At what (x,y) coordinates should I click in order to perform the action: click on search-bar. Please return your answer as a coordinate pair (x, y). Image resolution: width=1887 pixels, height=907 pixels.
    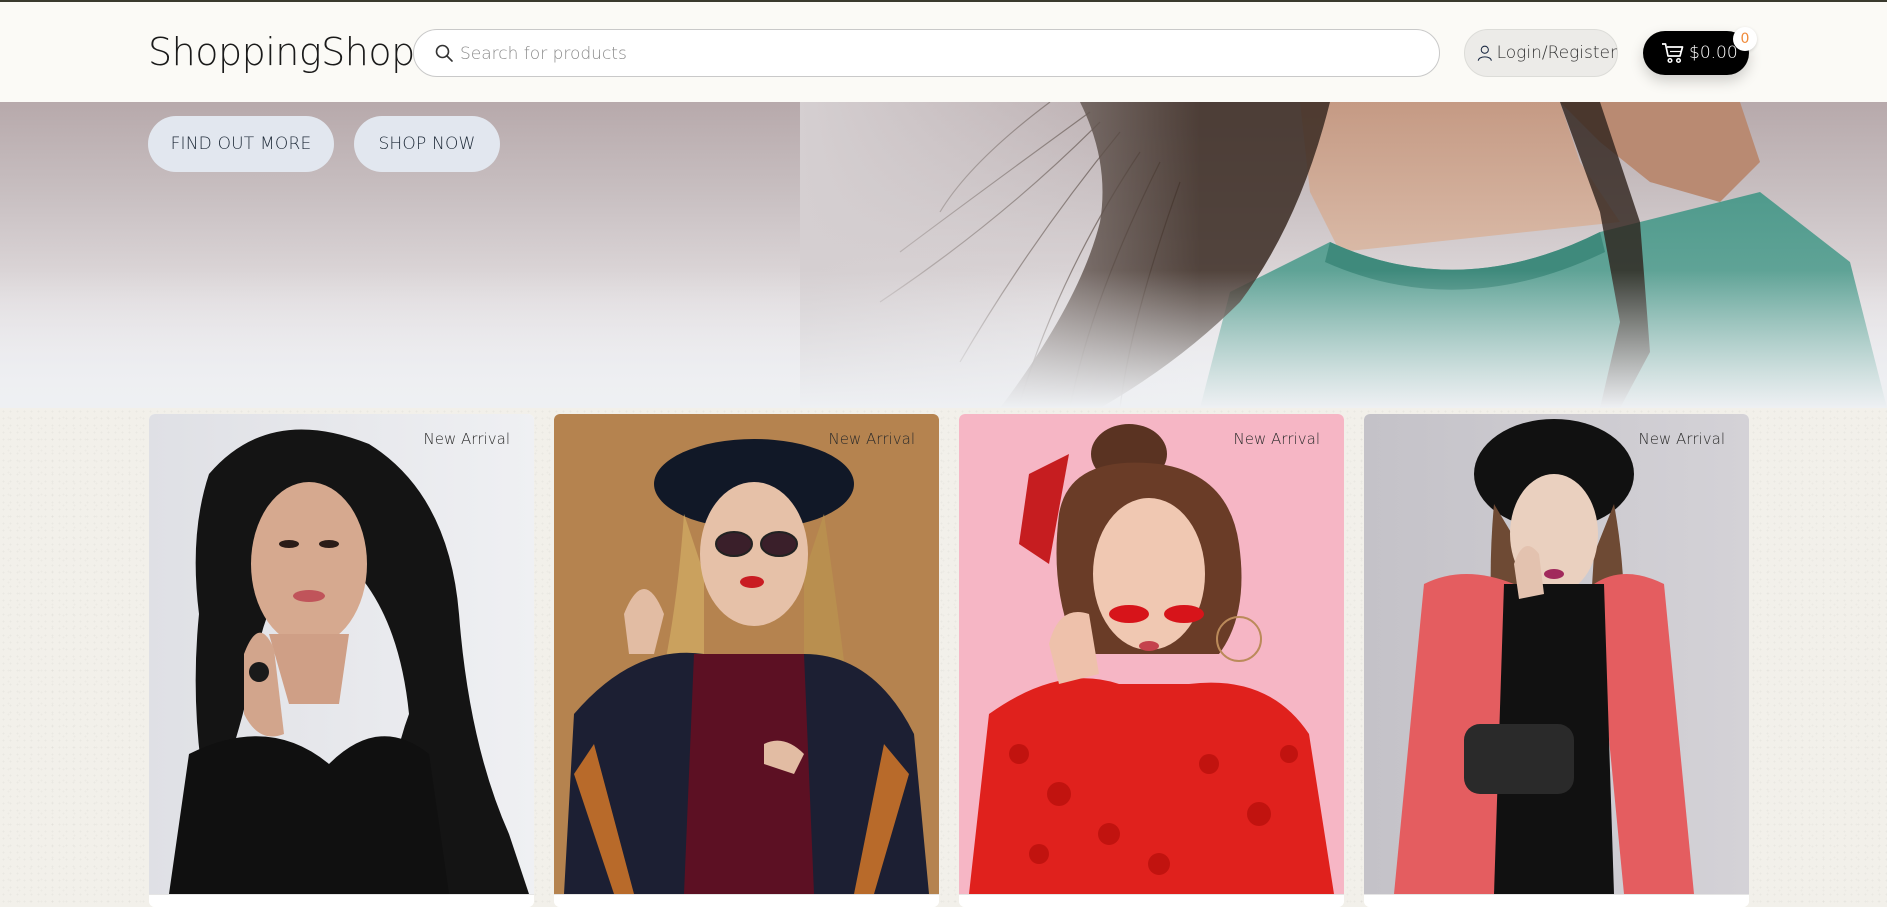
    Looking at the image, I should click on (926, 53).